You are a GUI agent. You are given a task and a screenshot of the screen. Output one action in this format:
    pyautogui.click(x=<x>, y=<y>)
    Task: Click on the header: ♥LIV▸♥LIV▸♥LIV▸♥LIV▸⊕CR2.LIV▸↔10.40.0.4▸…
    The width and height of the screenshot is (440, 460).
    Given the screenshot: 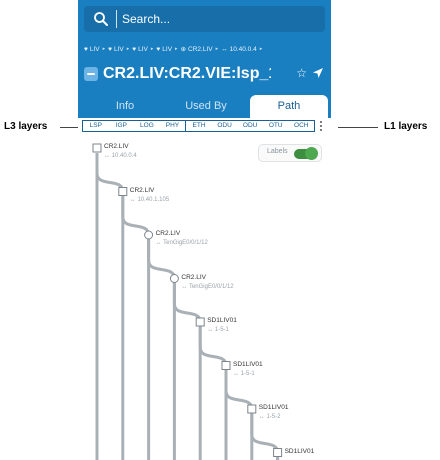 What is the action you would take?
    pyautogui.click(x=204, y=59)
    